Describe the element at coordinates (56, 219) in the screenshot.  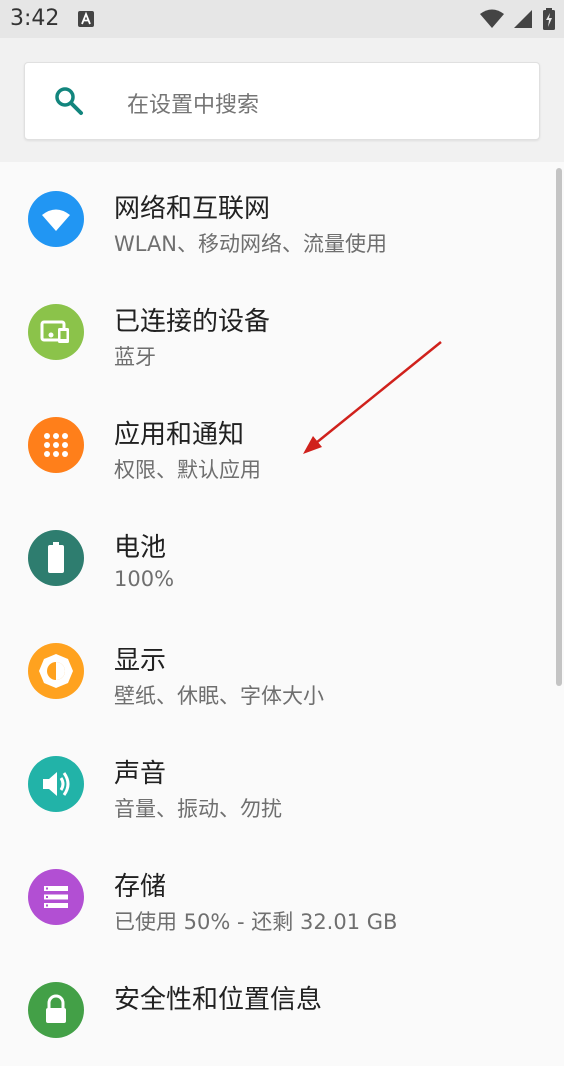
I see `wifi-icon` at that location.